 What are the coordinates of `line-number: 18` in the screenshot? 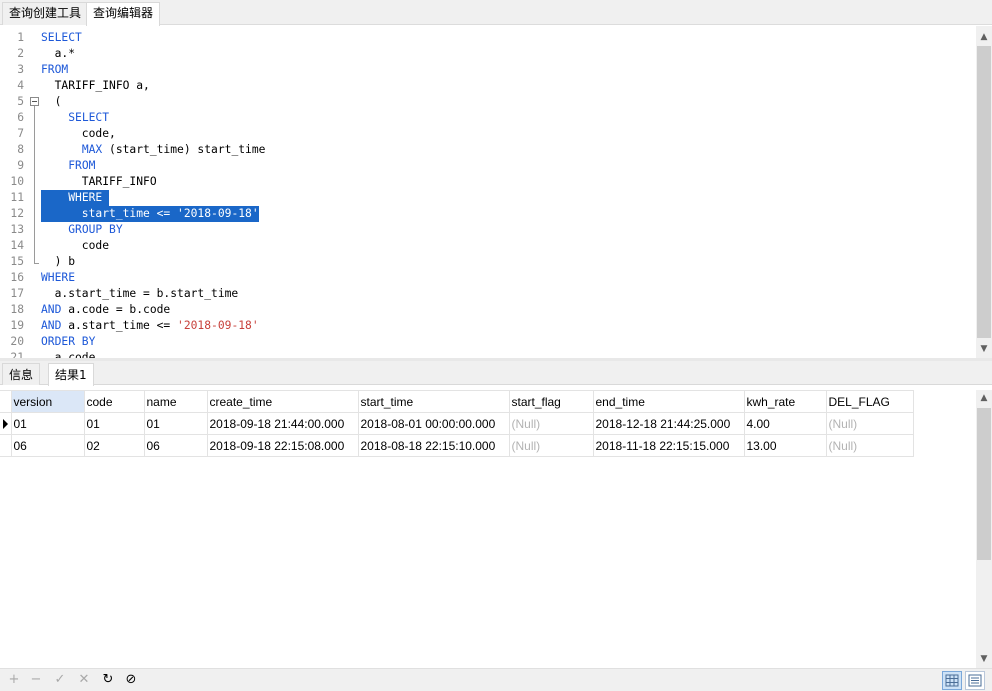 It's located at (17, 309).